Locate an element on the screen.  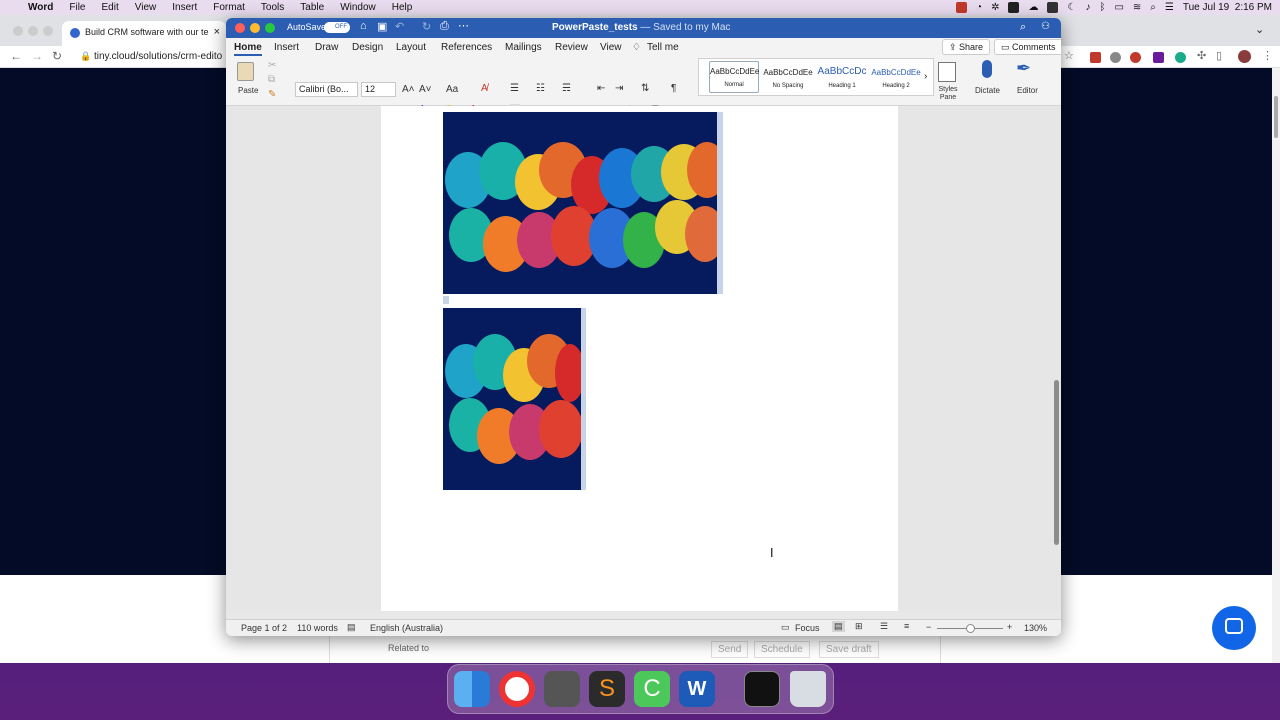
menu-window: Window is located at coordinates (358, 7).